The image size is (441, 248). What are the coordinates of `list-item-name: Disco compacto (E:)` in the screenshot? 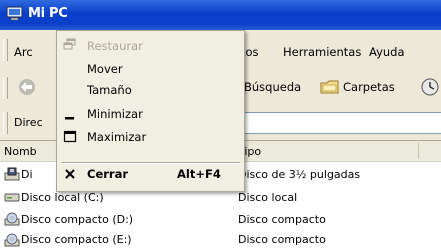 It's located at (76, 239).